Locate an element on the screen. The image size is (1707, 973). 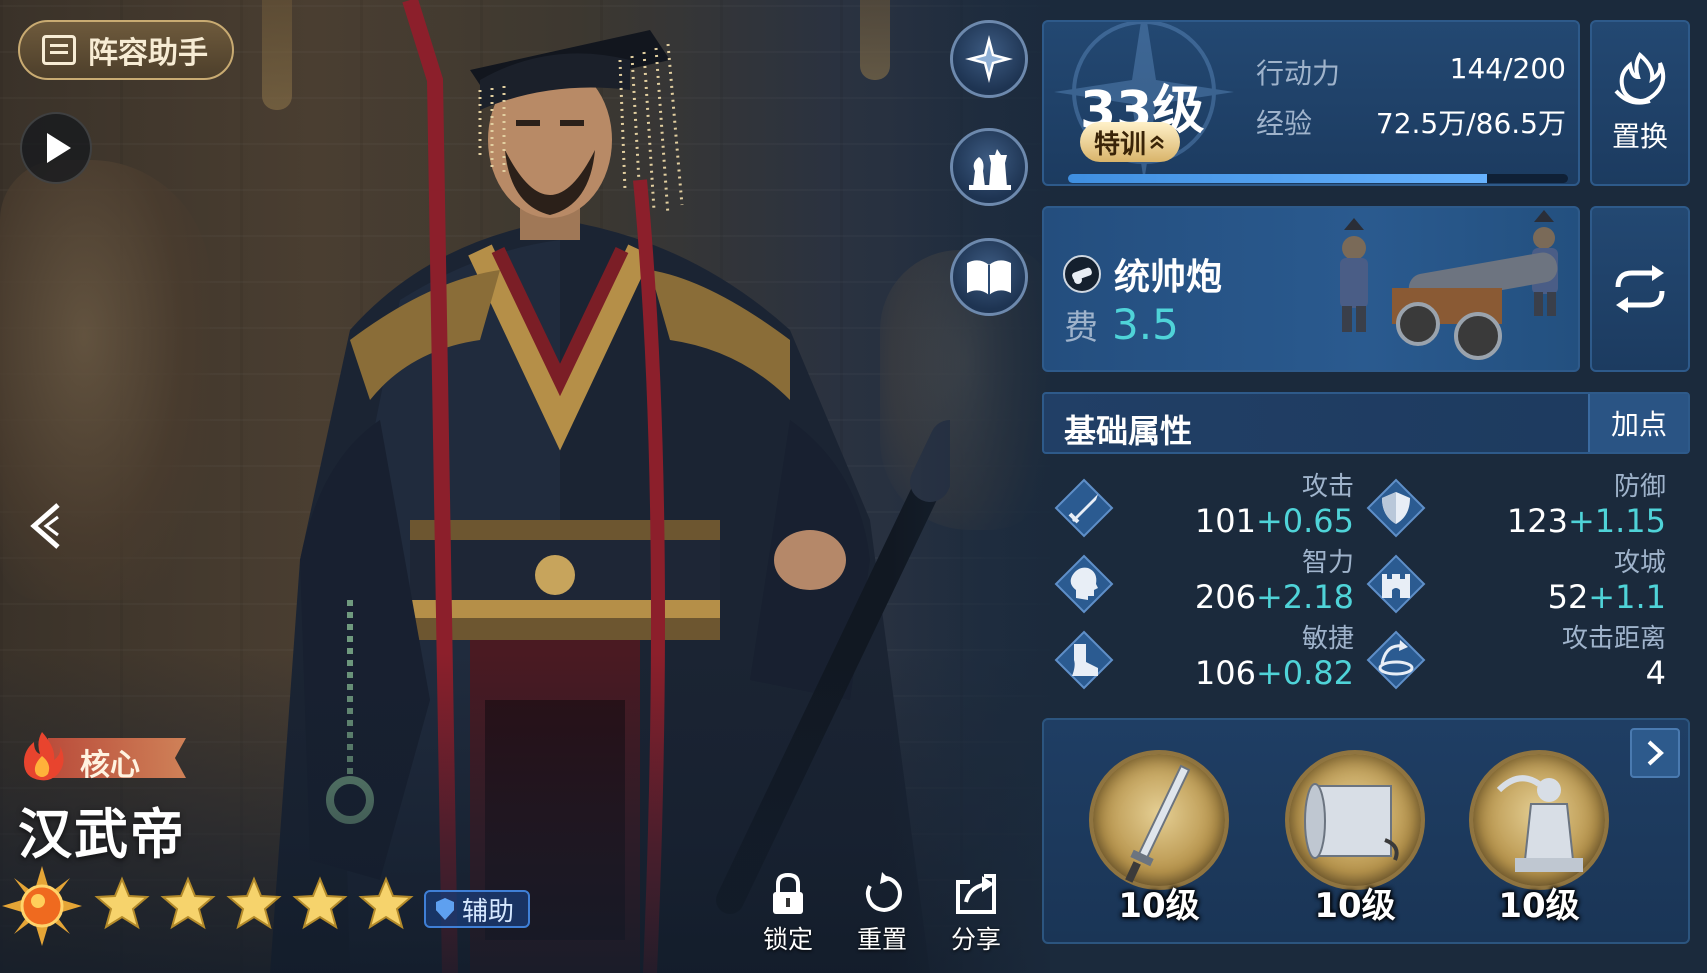
cycle-icon is located at coordinates (1640, 289).